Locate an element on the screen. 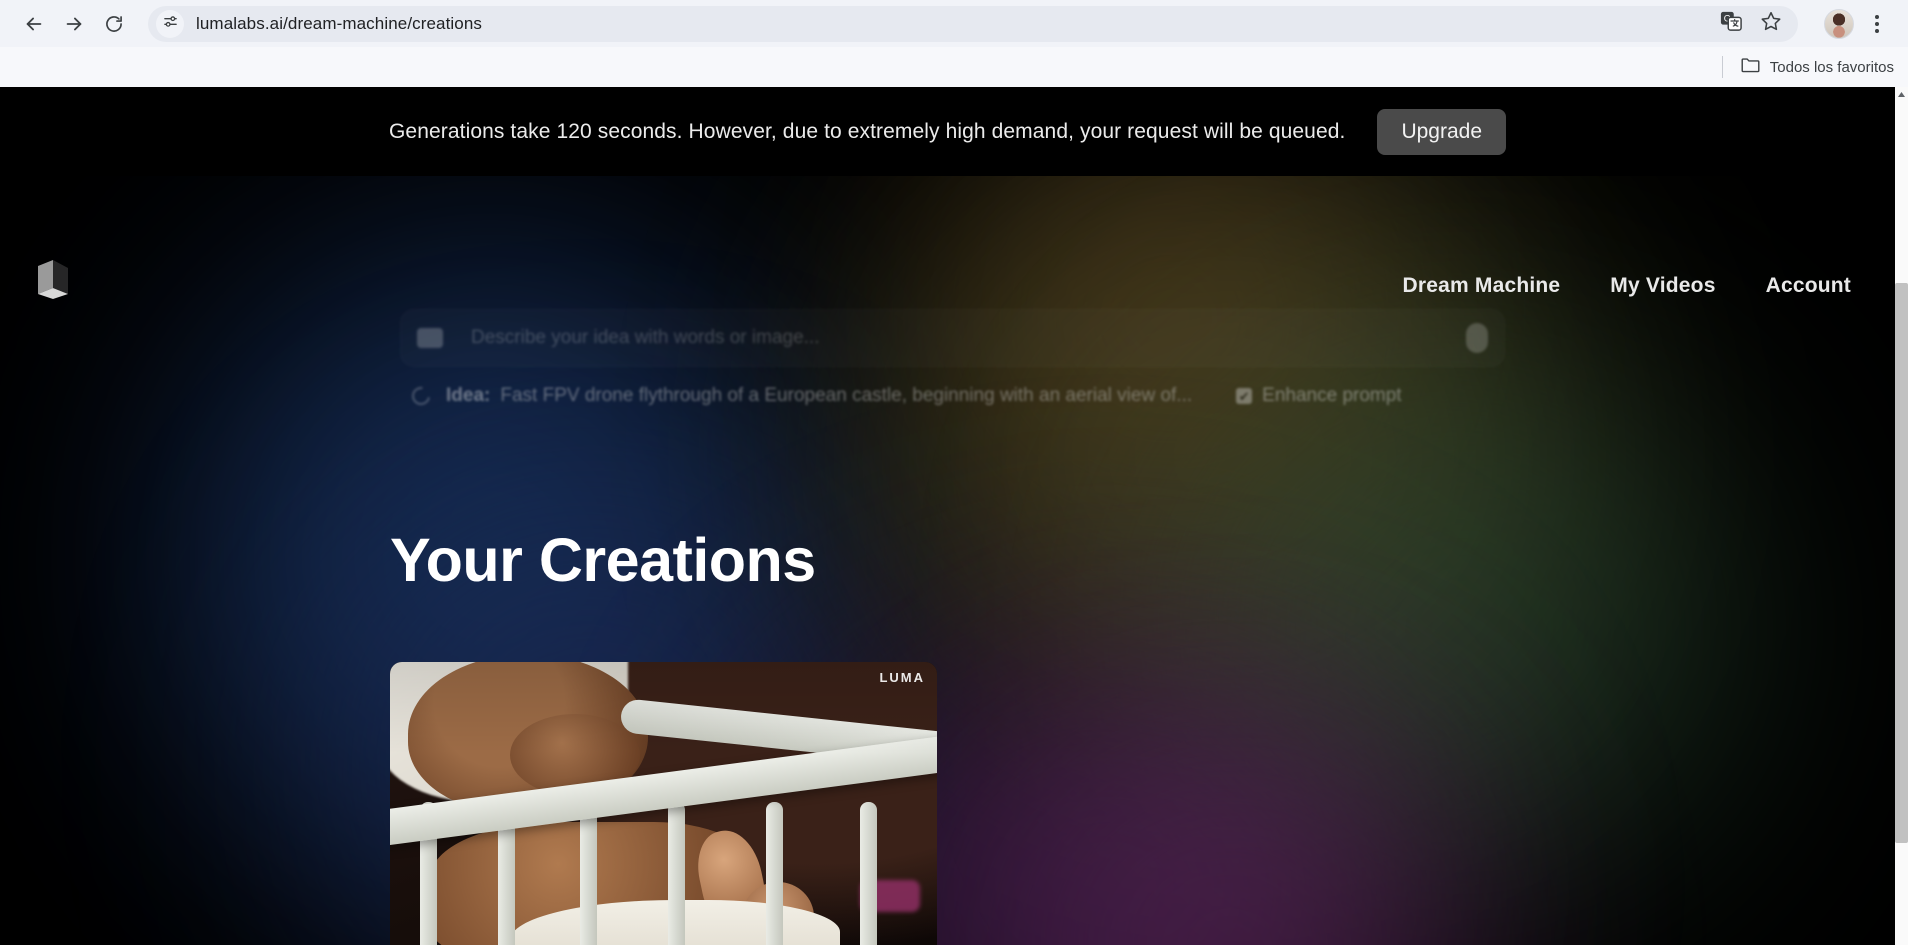  thumbnail-overlay is located at coordinates (663, 803).